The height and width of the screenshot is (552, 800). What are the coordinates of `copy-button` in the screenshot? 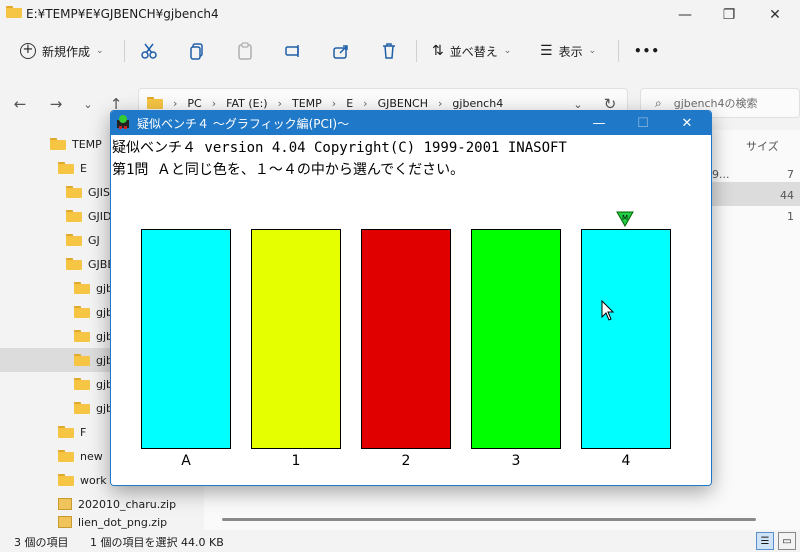 It's located at (197, 51).